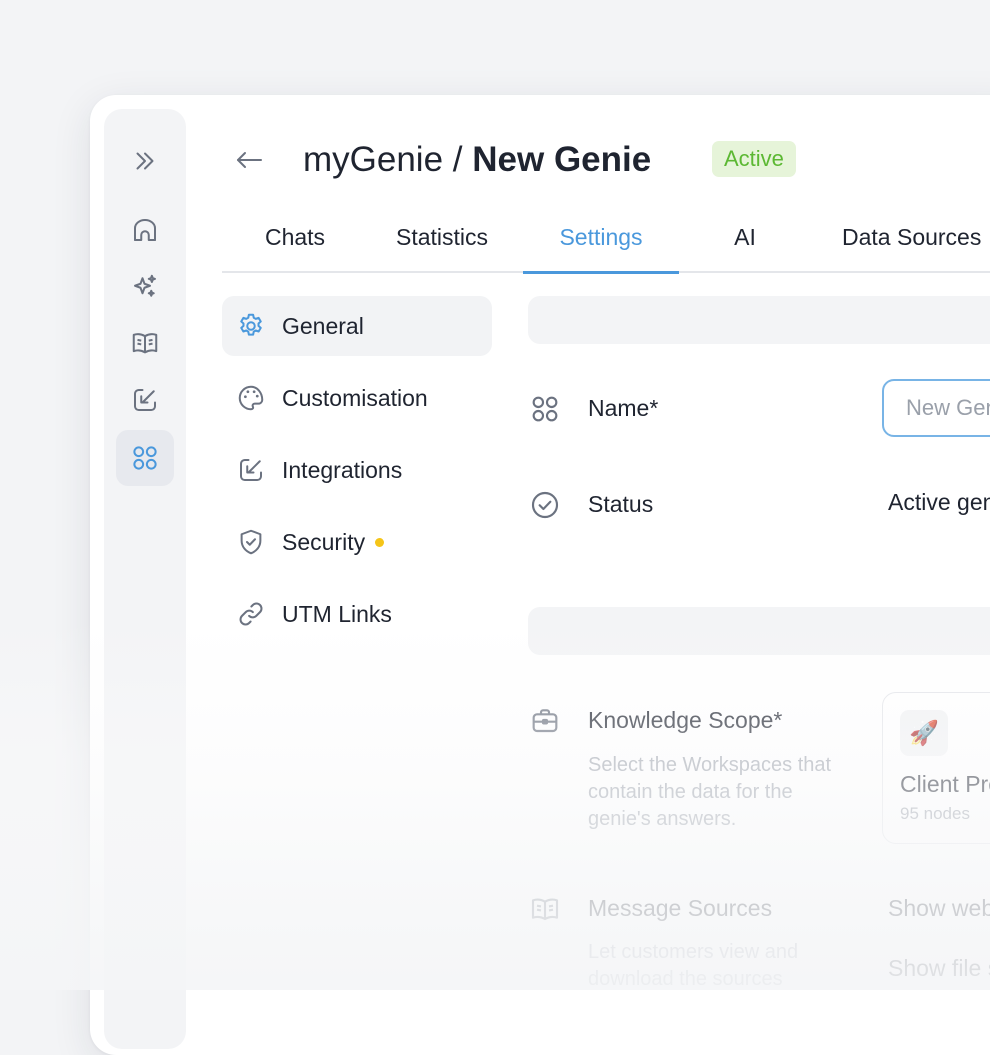 The height and width of the screenshot is (1055, 990). What do you see at coordinates (939, 908) in the screenshot?
I see `show-web-sources-option: Show web sources` at bounding box center [939, 908].